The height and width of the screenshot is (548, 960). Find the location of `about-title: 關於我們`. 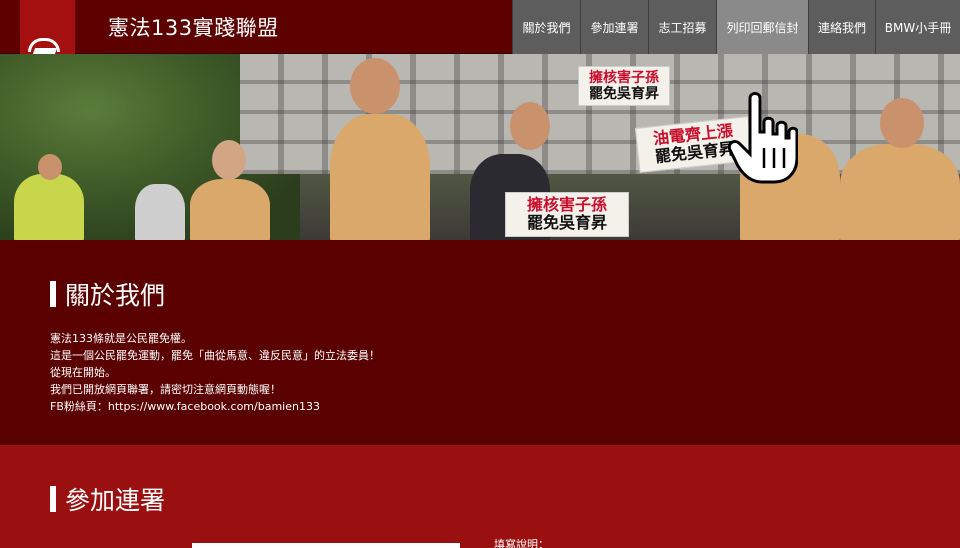

about-title: 關於我們 is located at coordinates (107, 294).